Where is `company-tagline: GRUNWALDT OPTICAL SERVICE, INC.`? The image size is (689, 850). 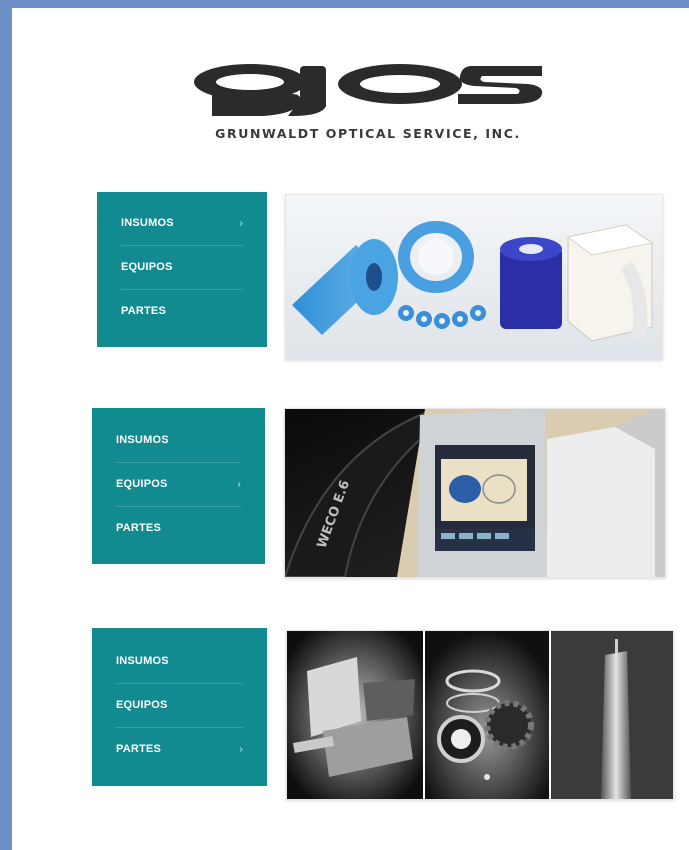 company-tagline: GRUNWALDT OPTICAL SERVICE, INC. is located at coordinates (368, 133).